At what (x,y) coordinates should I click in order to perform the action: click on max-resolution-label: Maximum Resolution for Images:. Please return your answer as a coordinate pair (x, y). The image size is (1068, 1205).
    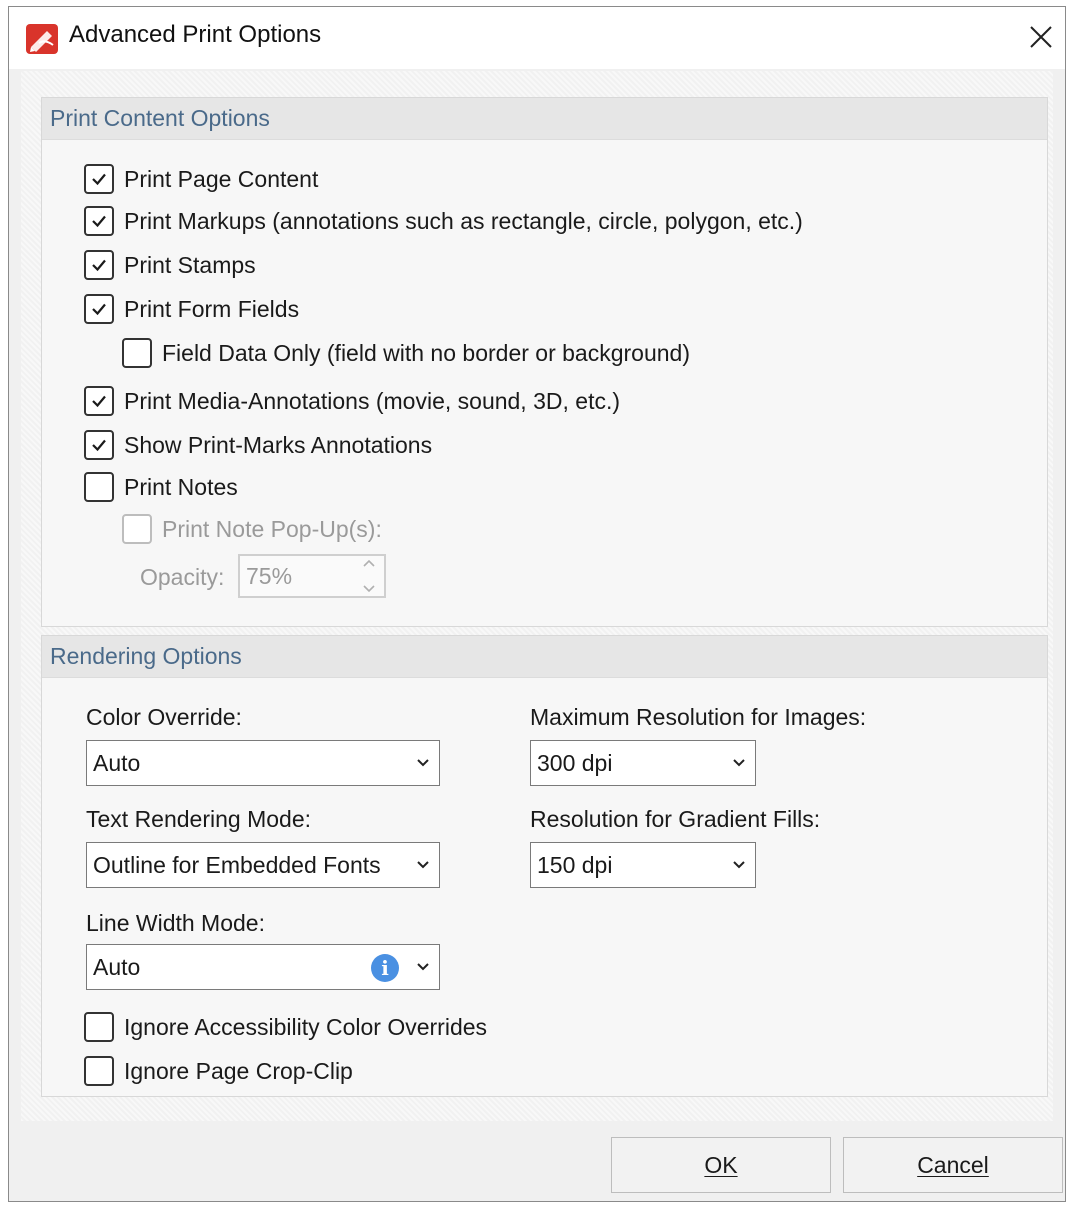
    Looking at the image, I should click on (698, 717).